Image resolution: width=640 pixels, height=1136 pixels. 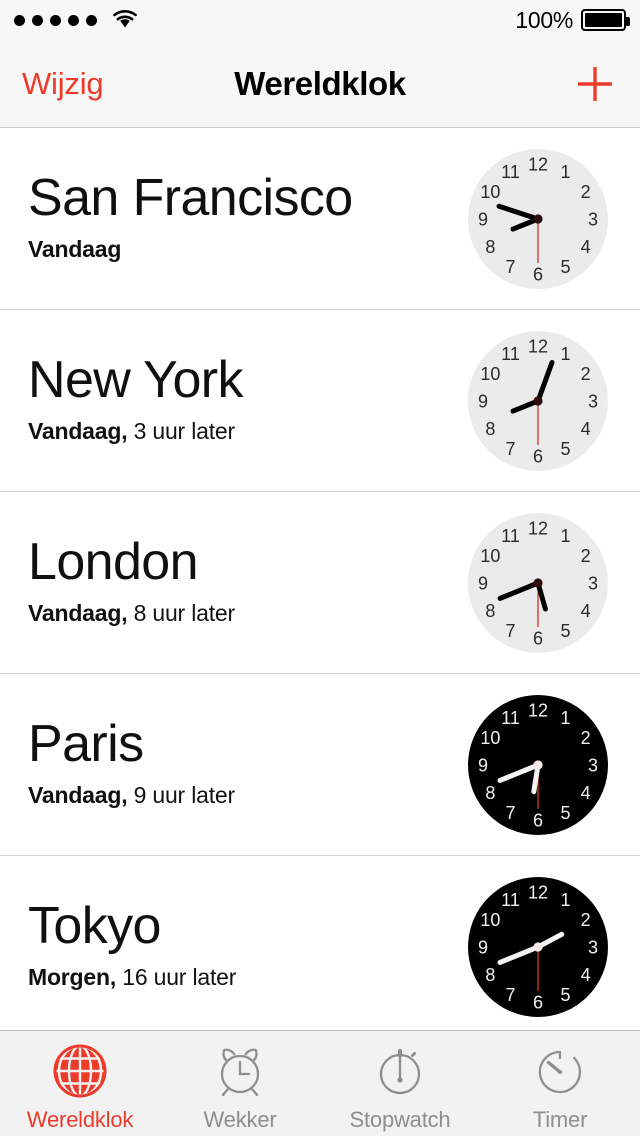 I want to click on city-day-offset: Vandaag, 8 uur later, so click(x=246, y=613).